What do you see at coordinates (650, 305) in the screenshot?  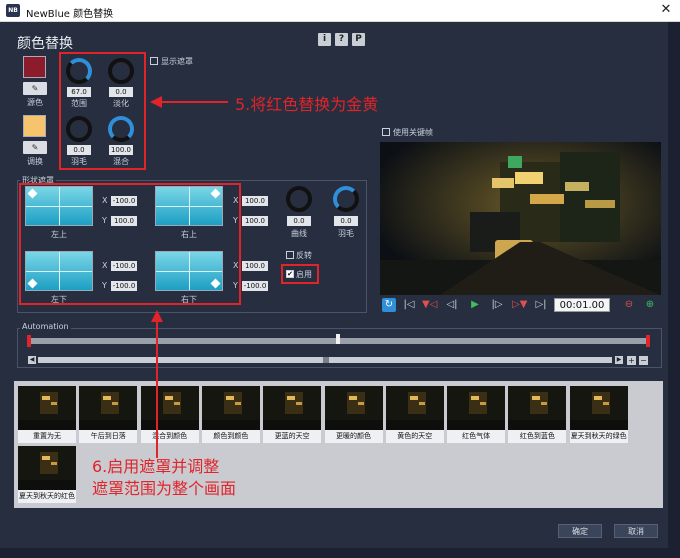 I see `add-keyframe-icon: ⊕` at bounding box center [650, 305].